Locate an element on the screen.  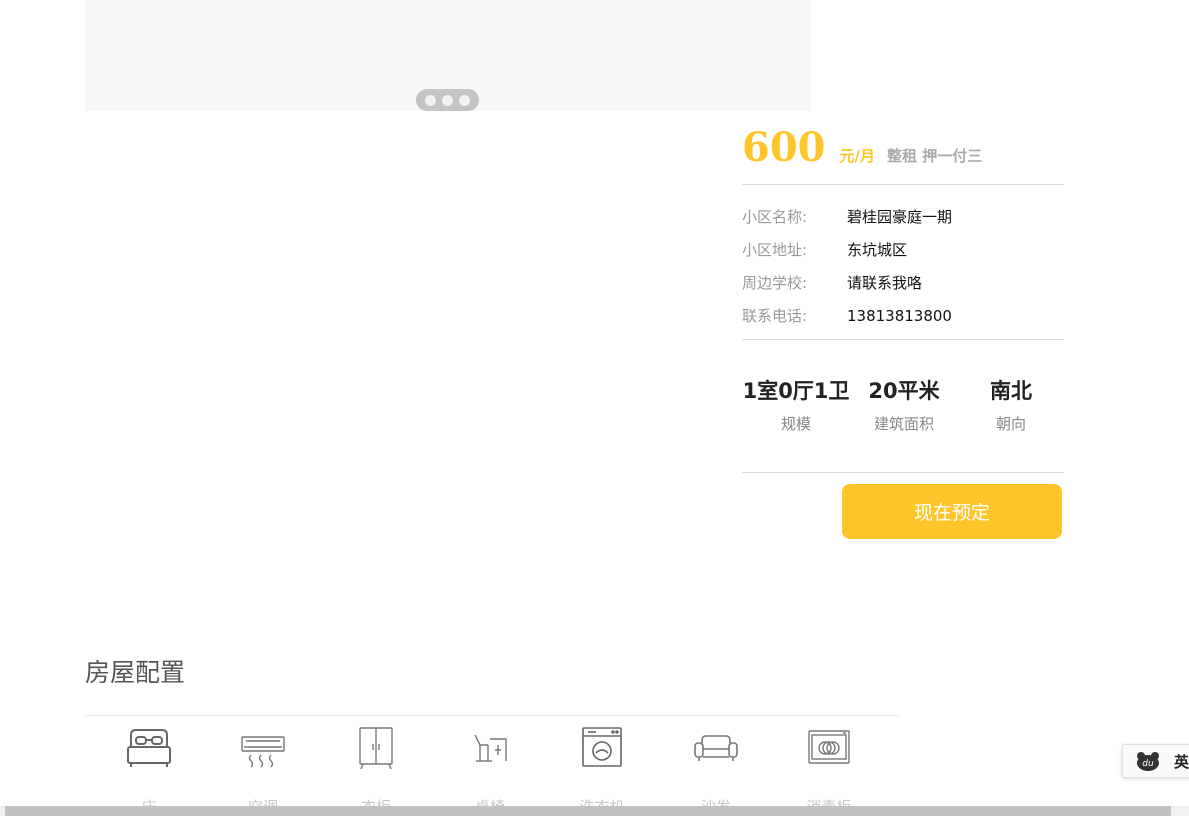
section-title: 房屋配置 is located at coordinates (135, 672).